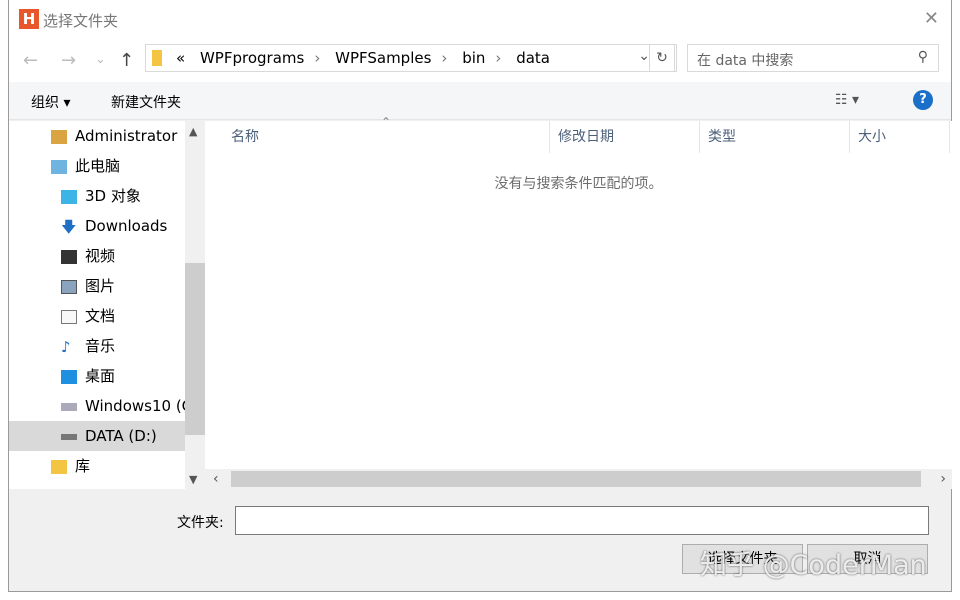  Describe the element at coordinates (70, 466) in the screenshot. I see `sidebar-item-libraries: 库` at that location.